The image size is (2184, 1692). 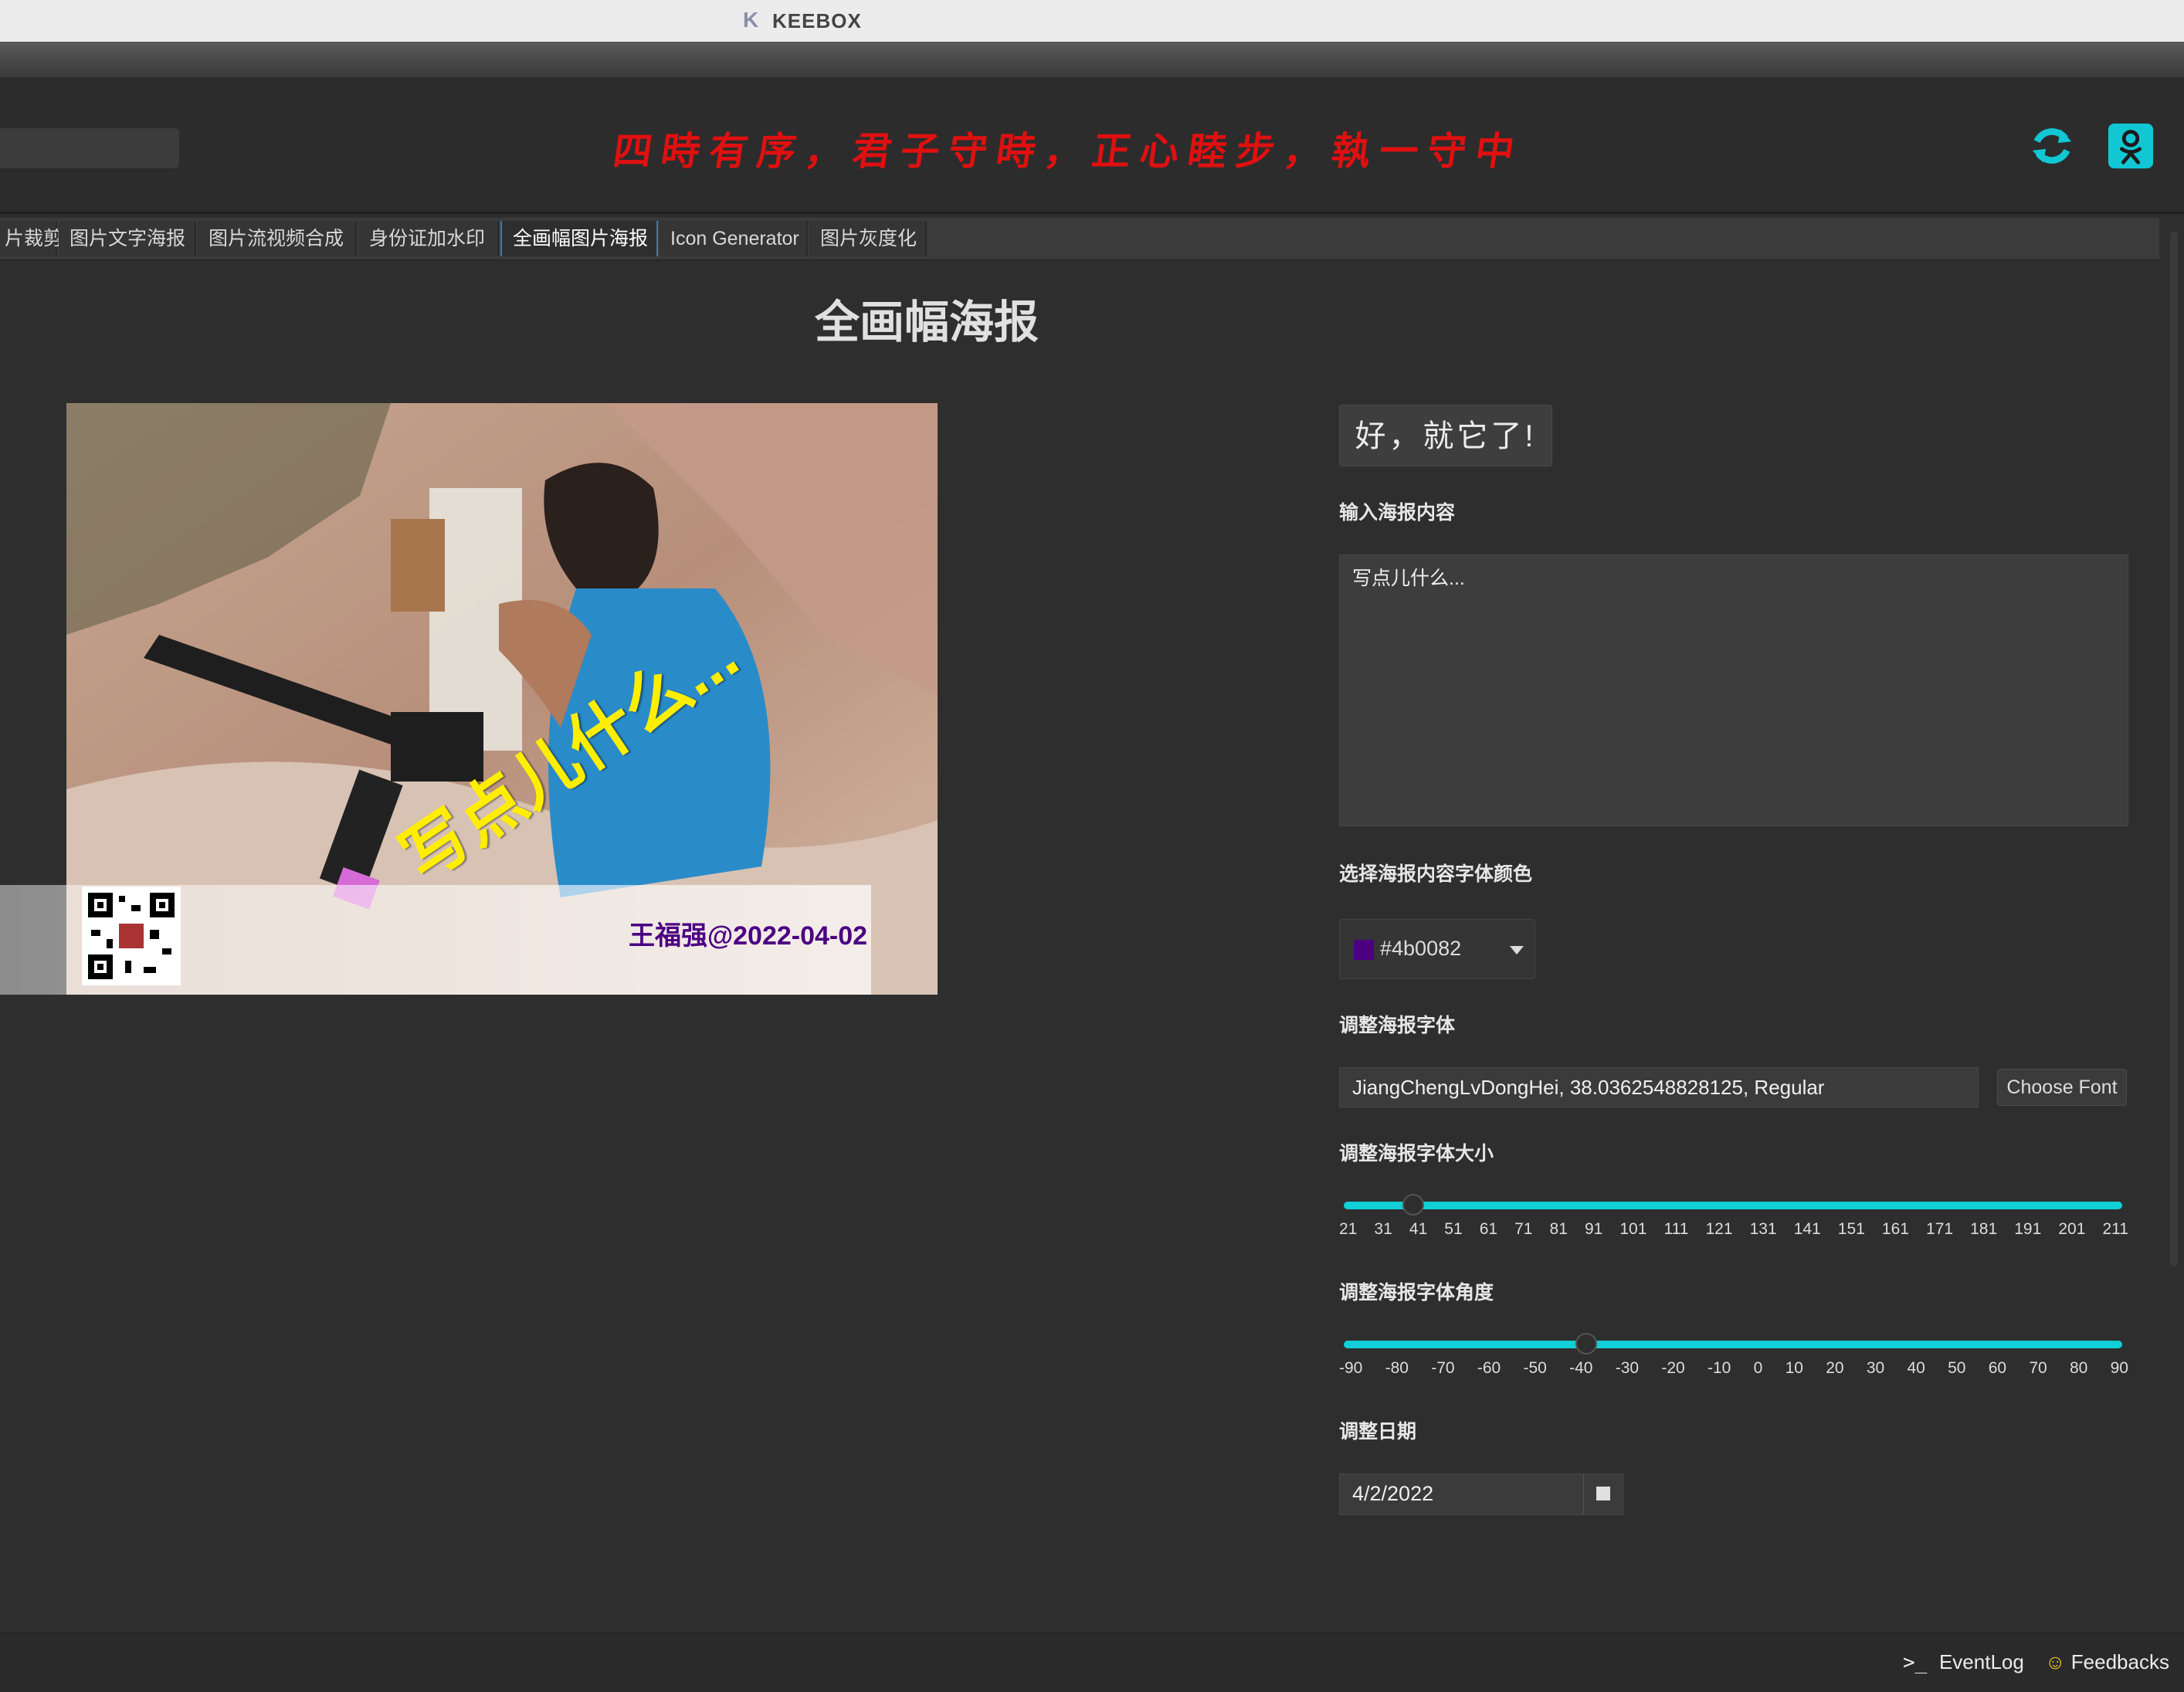 I want to click on font-size-tick: 71, so click(x=1524, y=1229).